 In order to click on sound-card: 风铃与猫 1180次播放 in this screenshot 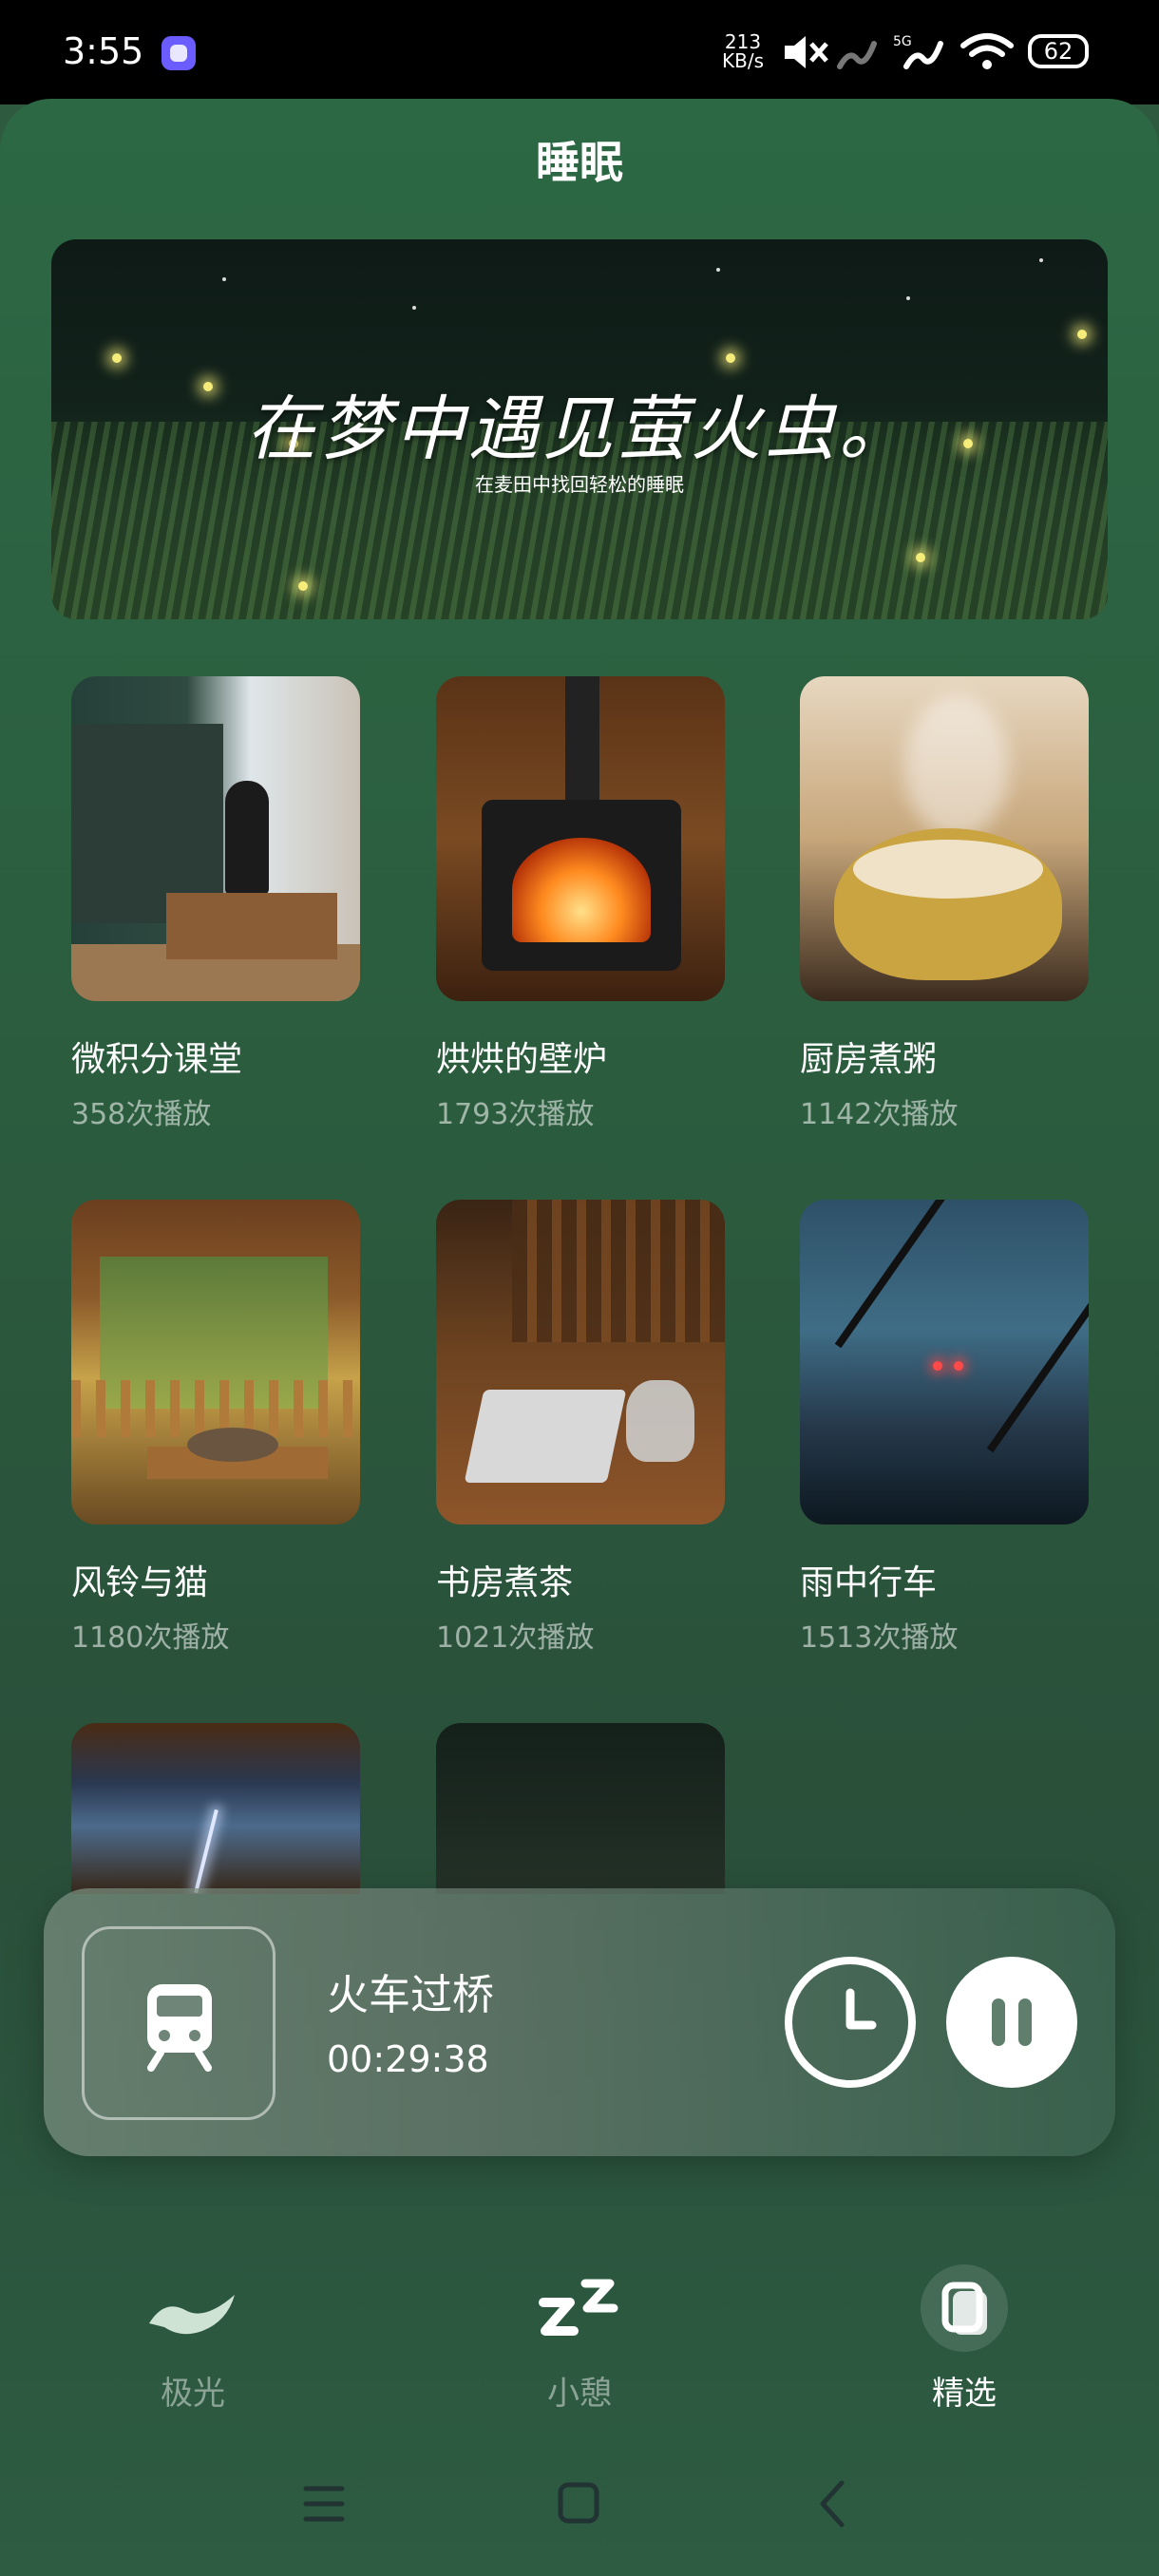, I will do `click(215, 1427)`.